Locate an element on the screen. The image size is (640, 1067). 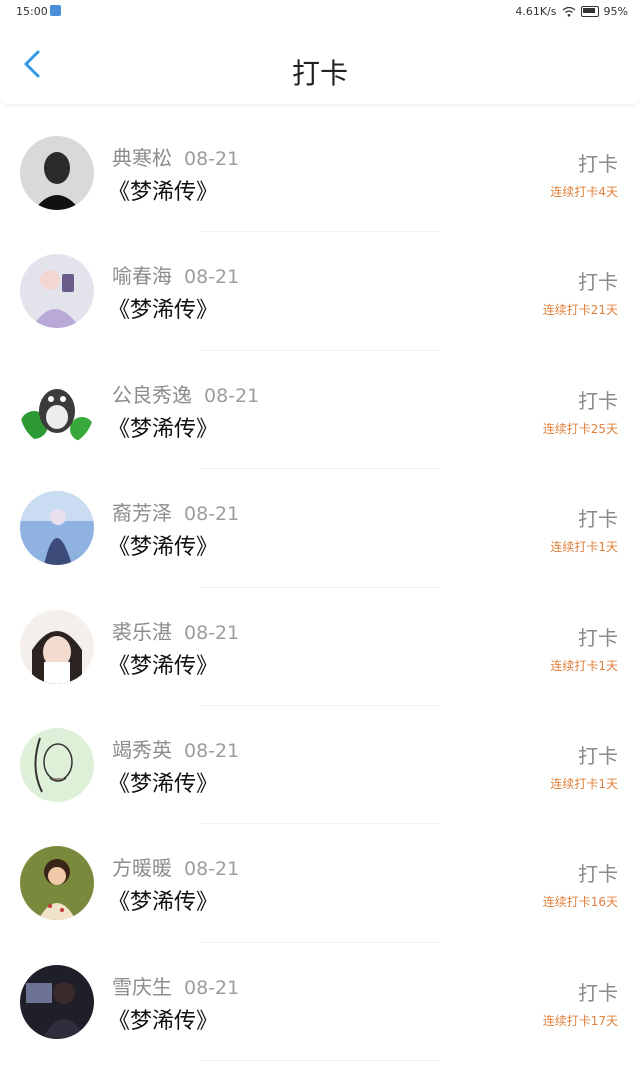
list-item: 典寒松 08-21 《梦浠传》 打卡 连续打卡4天 is located at coordinates (320, 173).